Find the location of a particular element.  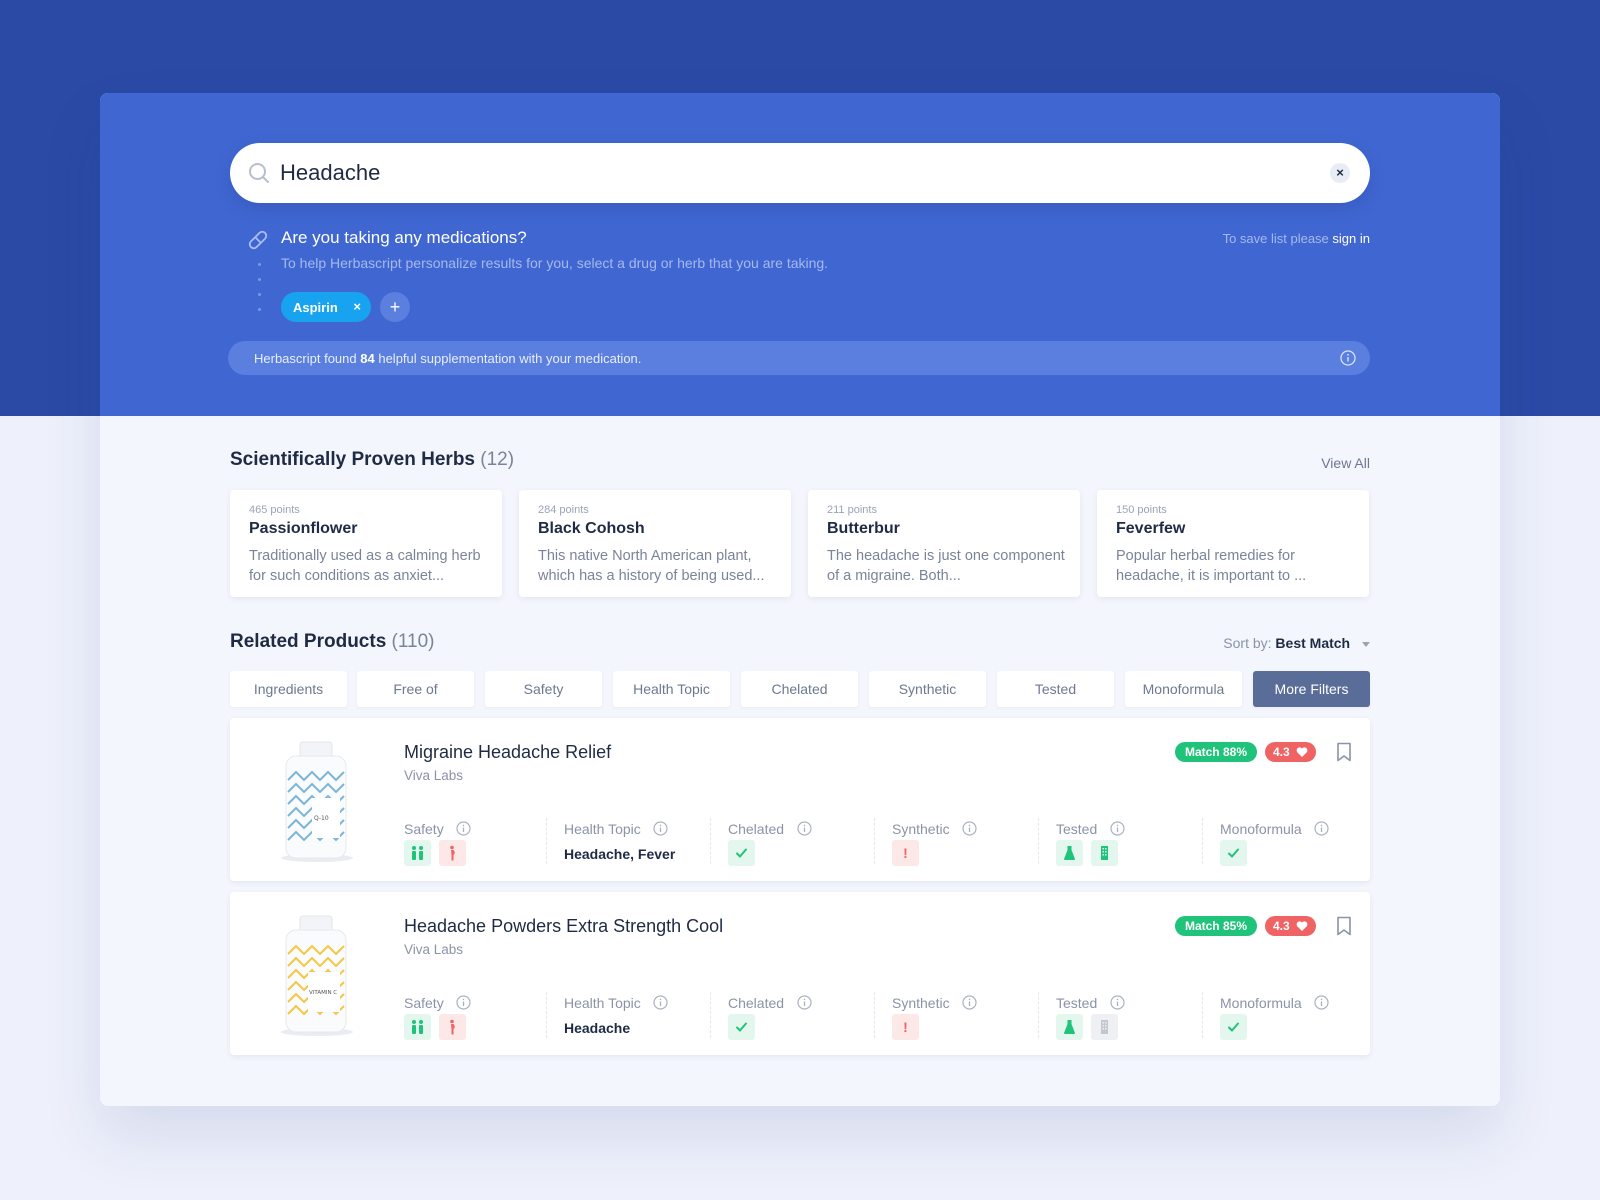

products-title: Related Products is located at coordinates (308, 641).